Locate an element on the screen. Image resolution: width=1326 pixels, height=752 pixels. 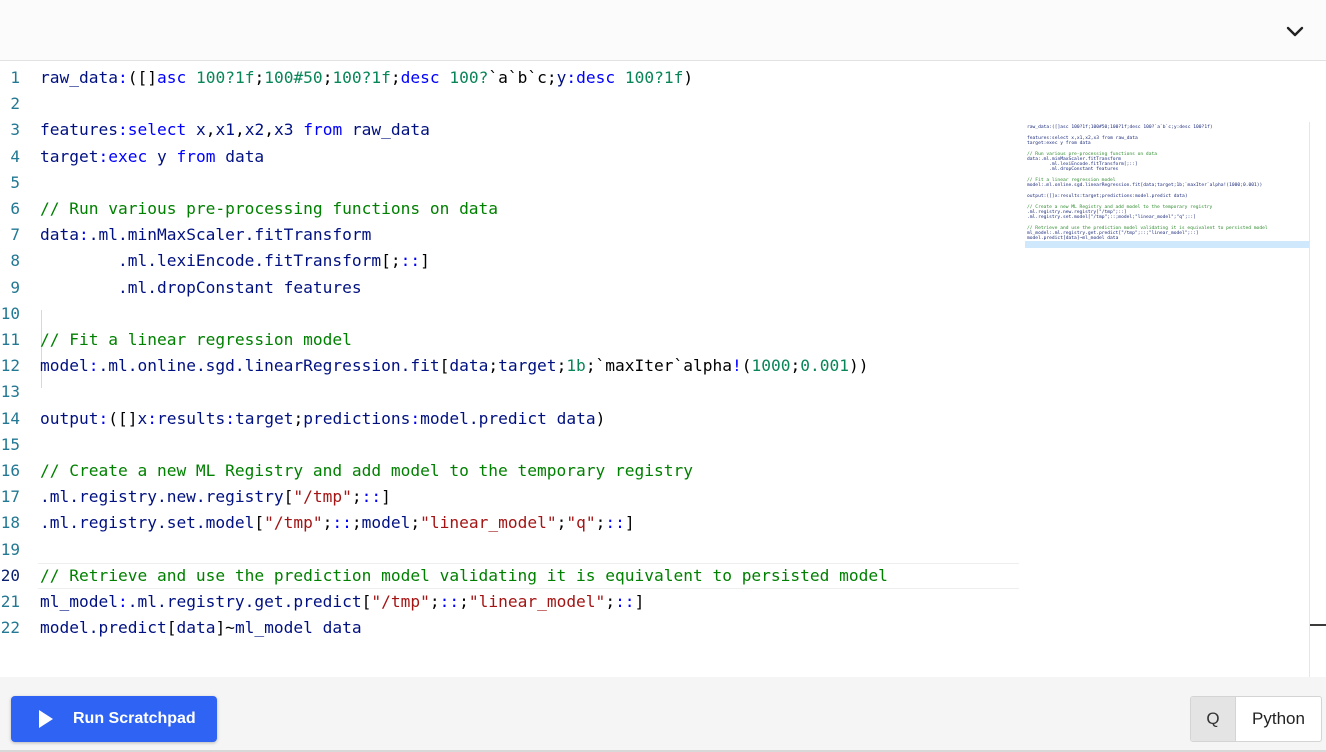
minimap-token: target is located at coordinates (1165, 186).